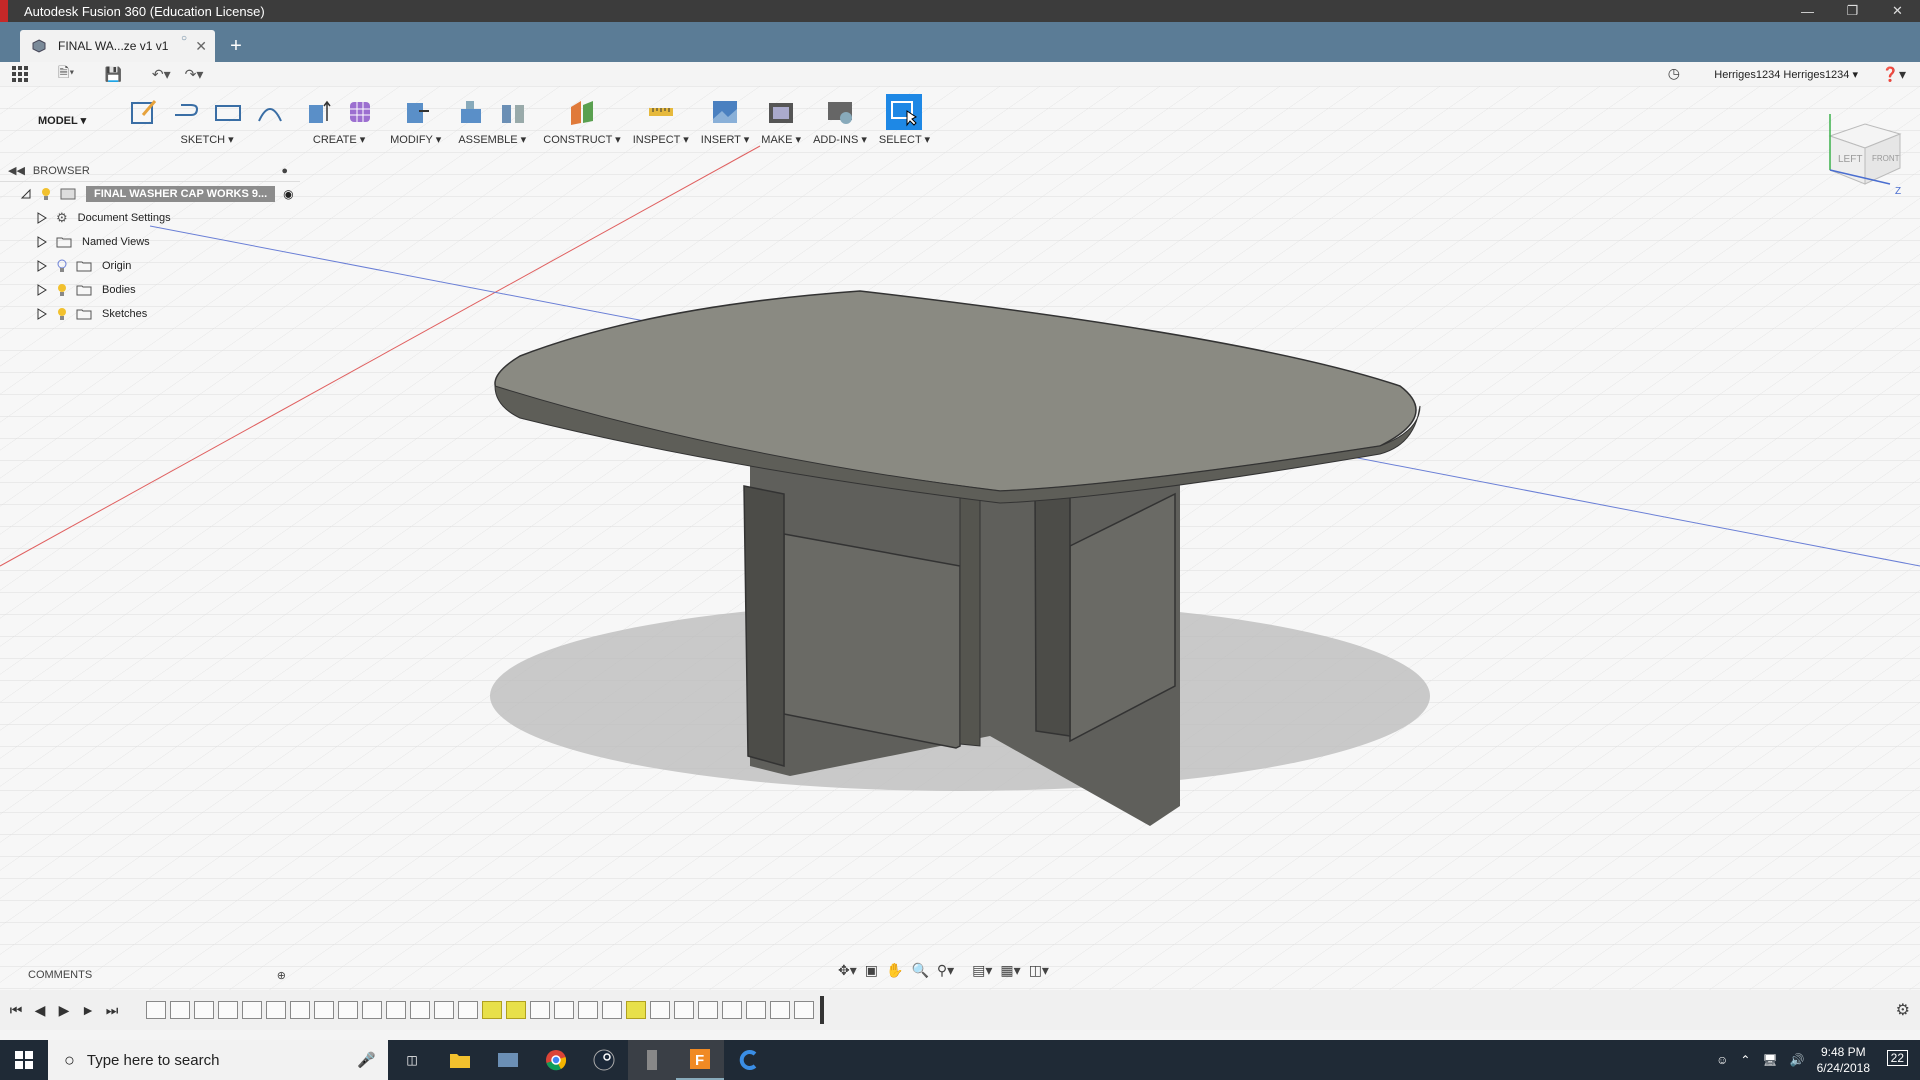  Describe the element at coordinates (700, 1060) in the screenshot. I see `fusion-360-taskbar-icon: F` at that location.